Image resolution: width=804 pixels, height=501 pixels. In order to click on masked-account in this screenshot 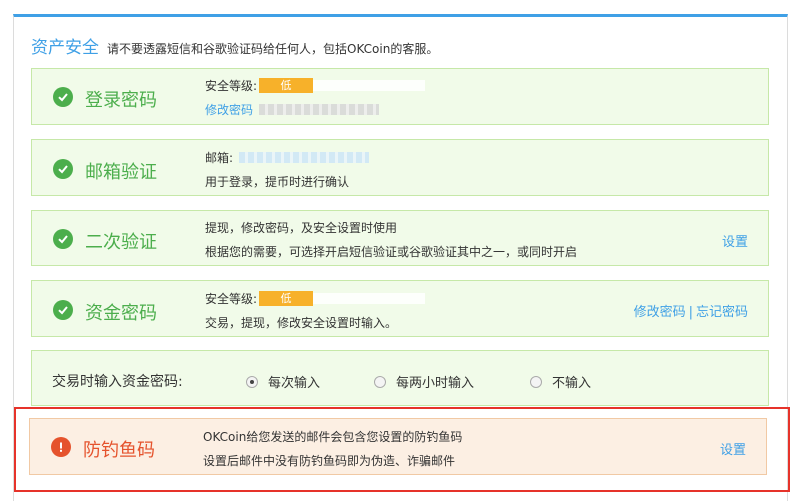, I will do `click(319, 109)`.